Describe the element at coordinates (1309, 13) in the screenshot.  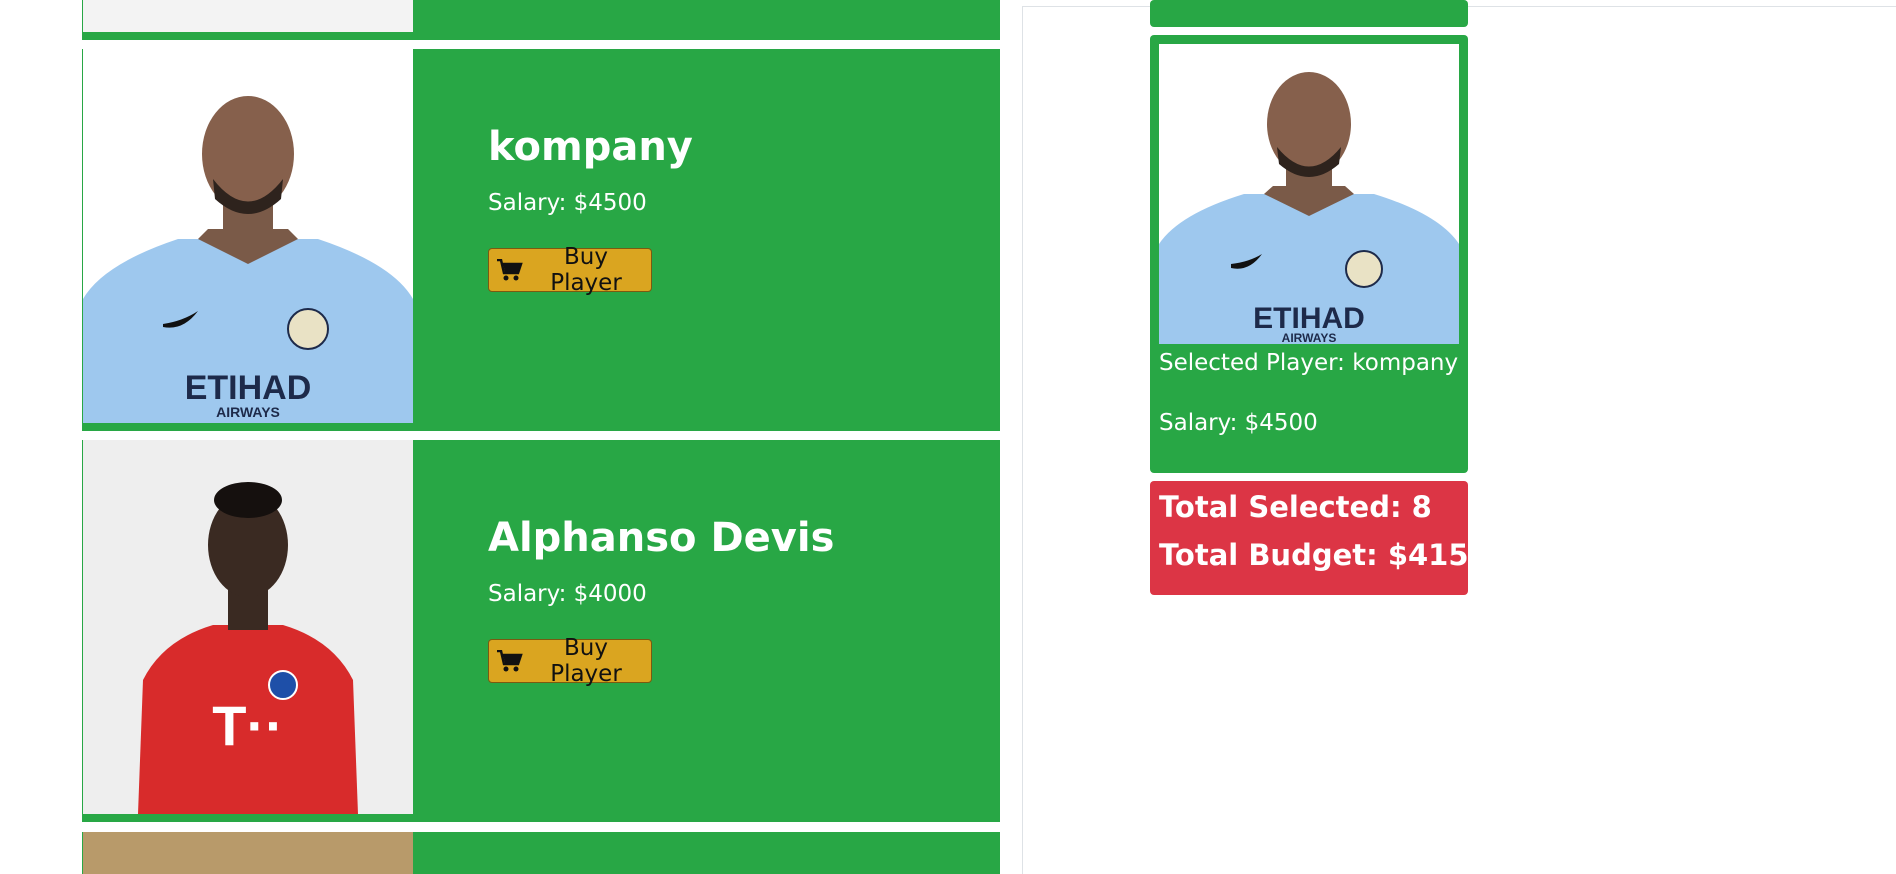
I see `selected-card-partial-top` at that location.